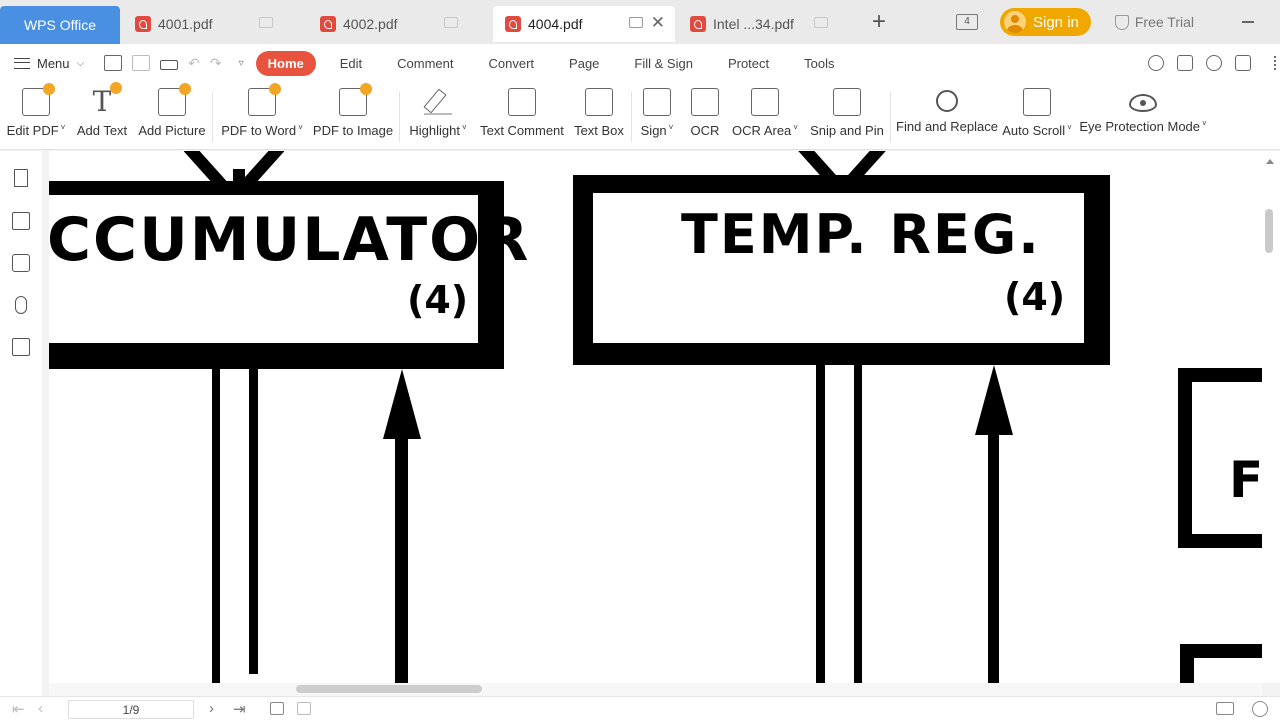  What do you see at coordinates (1270, 161) in the screenshot?
I see `scroll-up-arrow-icon` at bounding box center [1270, 161].